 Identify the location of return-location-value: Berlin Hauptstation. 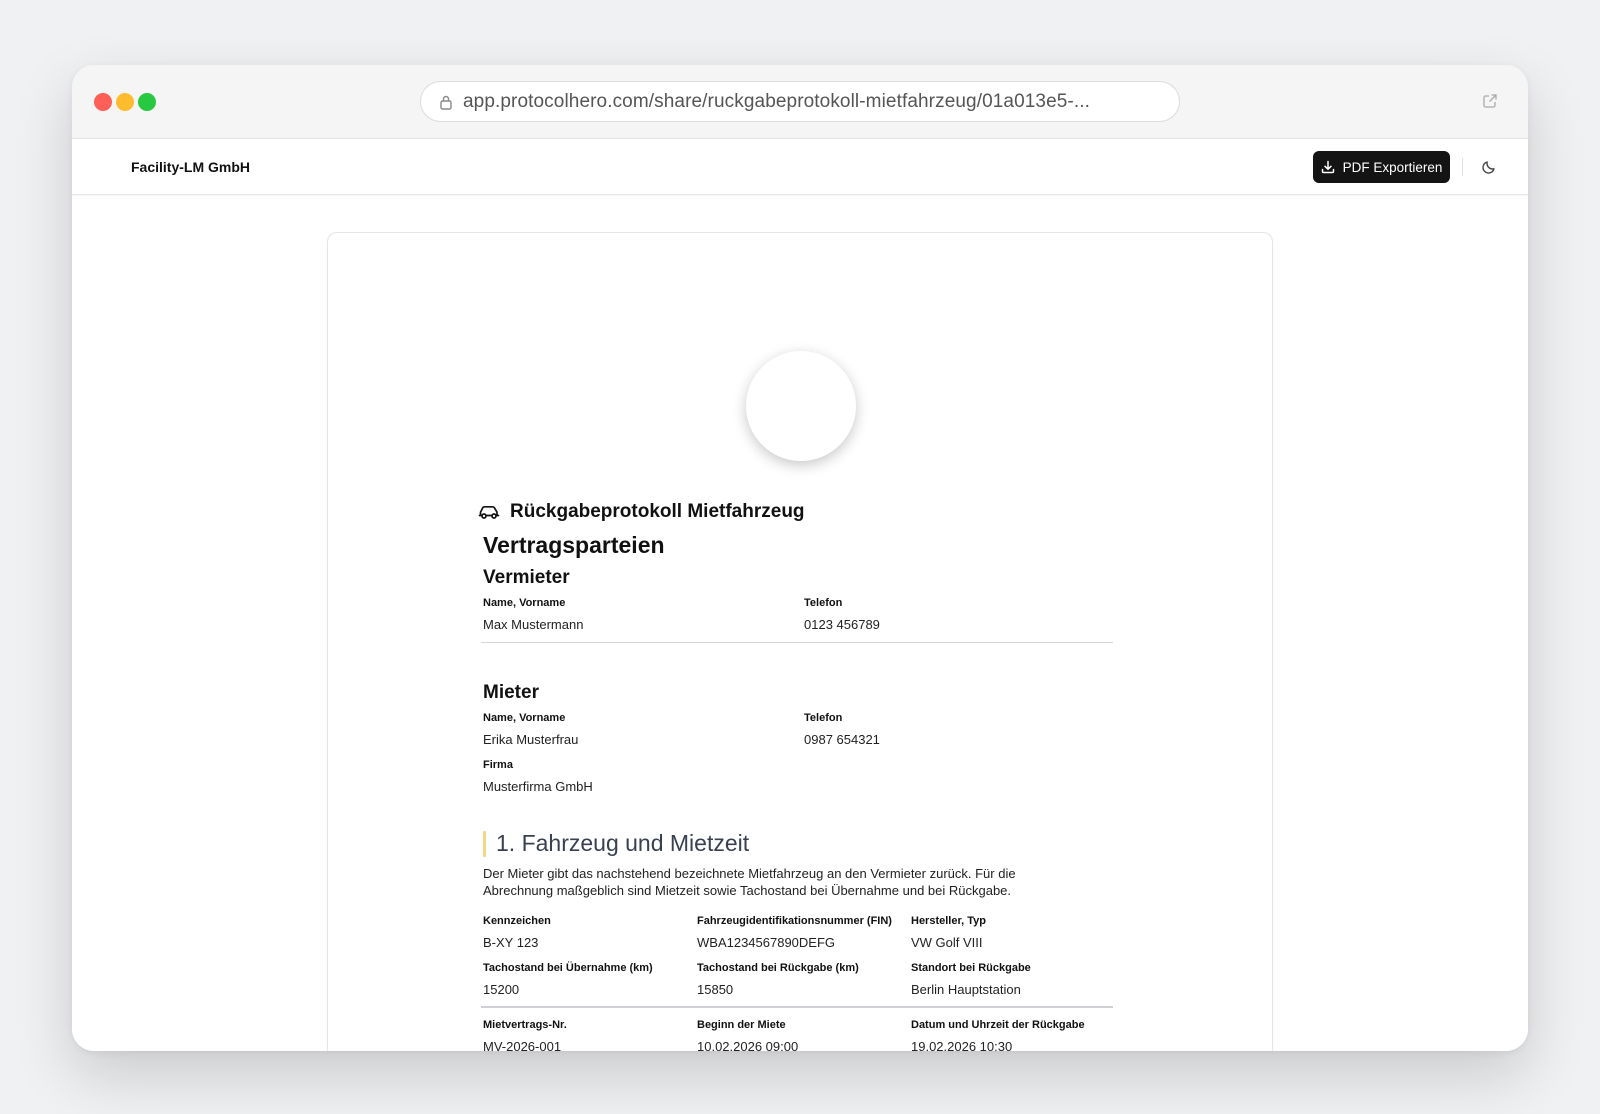
(966, 989).